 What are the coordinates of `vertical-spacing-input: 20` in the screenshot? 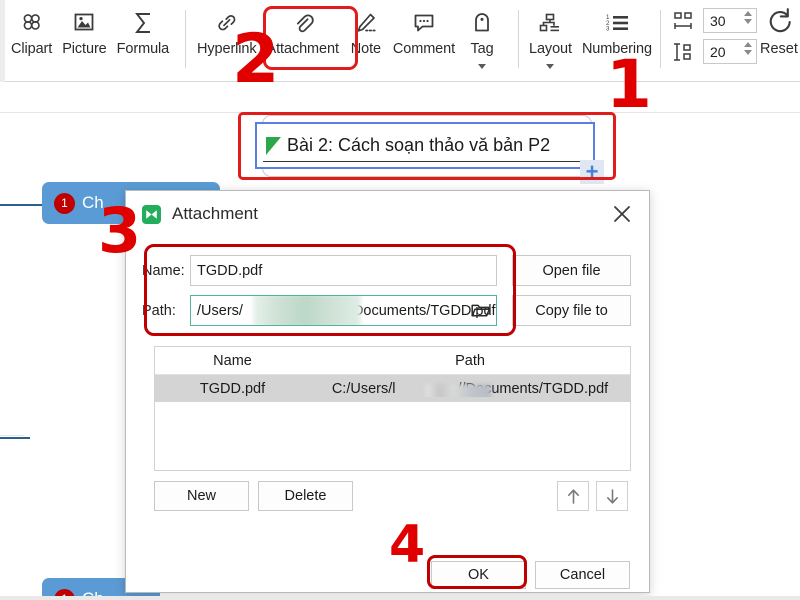 It's located at (730, 51).